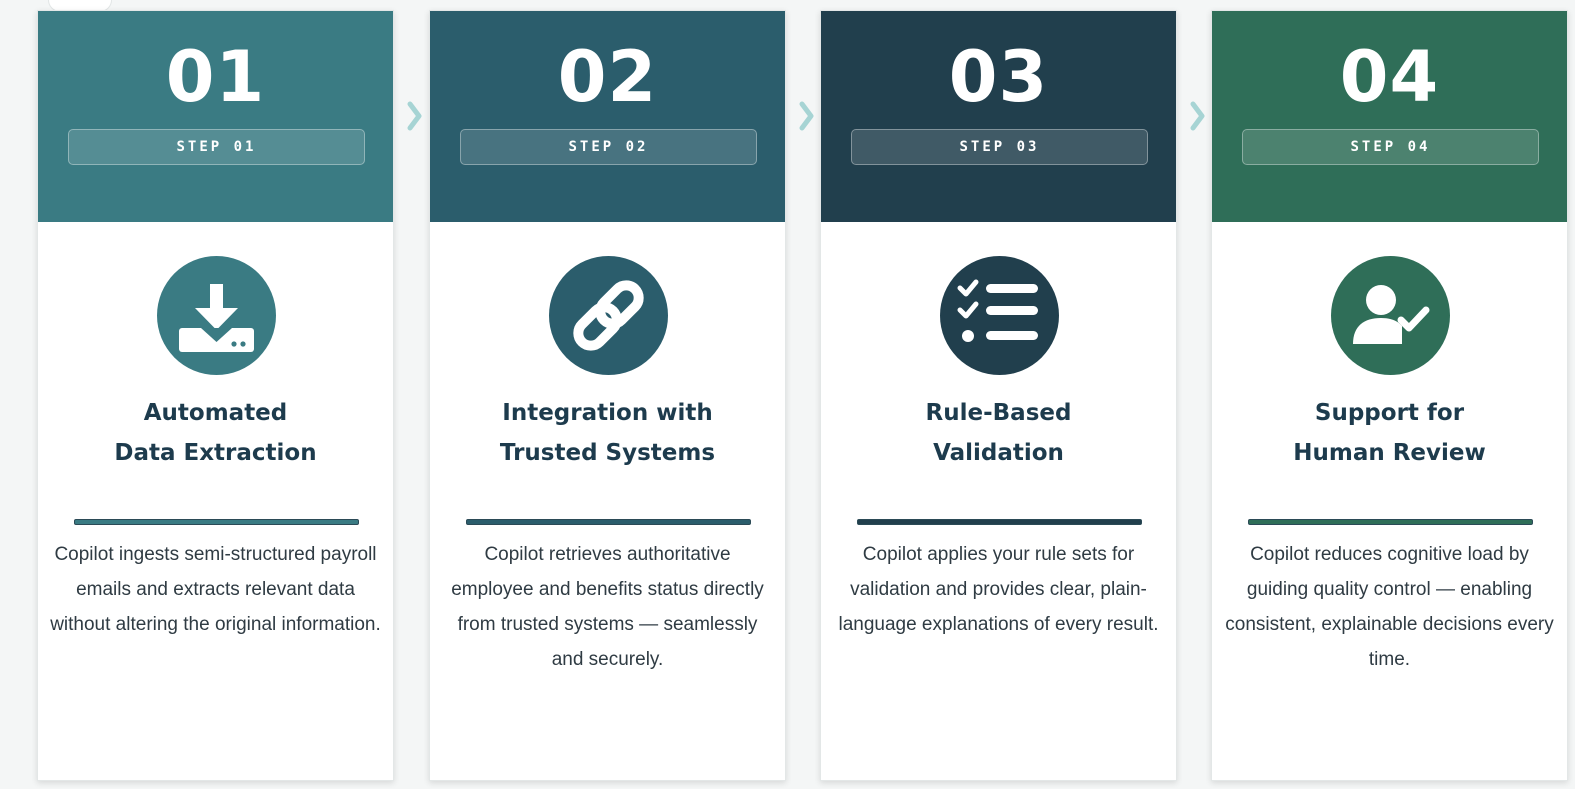 The width and height of the screenshot is (1575, 789). Describe the element at coordinates (999, 147) in the screenshot. I see `step-label: STEP 03` at that location.